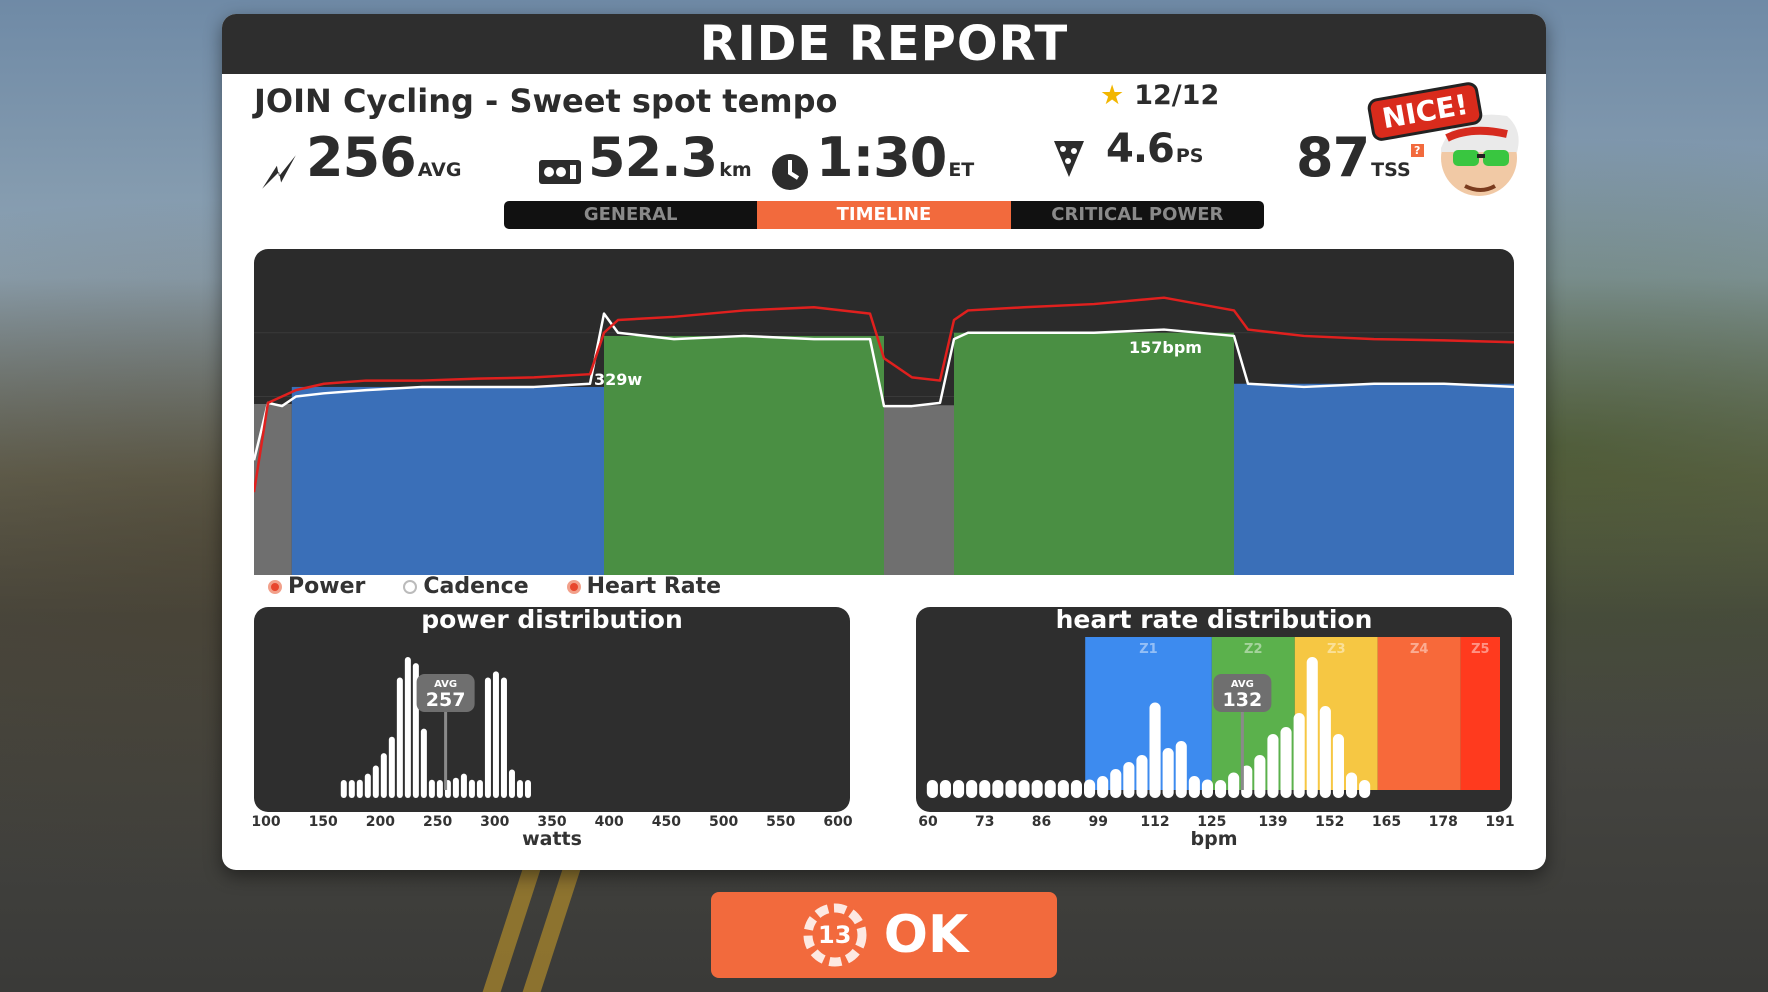 The image size is (1768, 992). What do you see at coordinates (645, 157) in the screenshot?
I see `distance-stat: 52.3 km` at bounding box center [645, 157].